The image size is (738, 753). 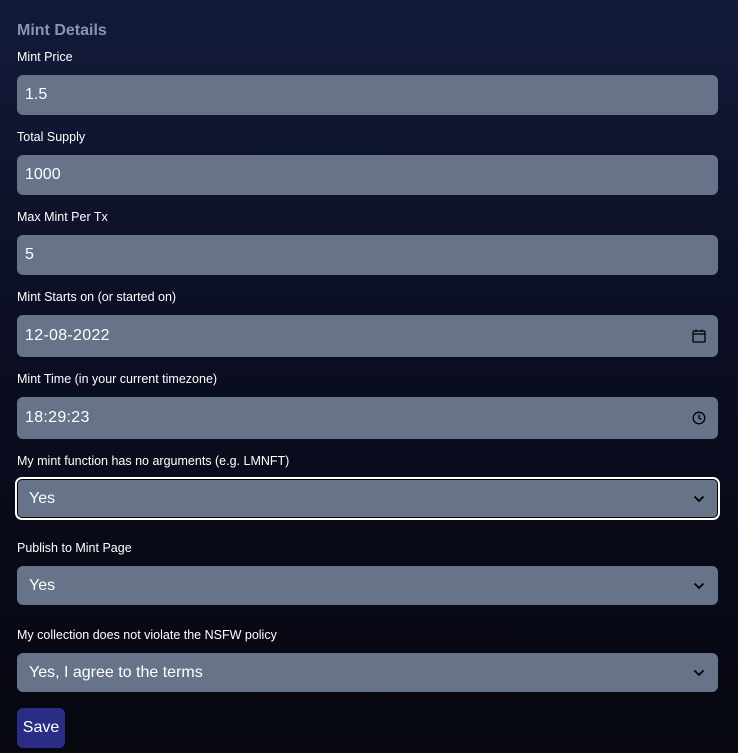 What do you see at coordinates (62, 30) in the screenshot?
I see `section-title: Mint Details` at bounding box center [62, 30].